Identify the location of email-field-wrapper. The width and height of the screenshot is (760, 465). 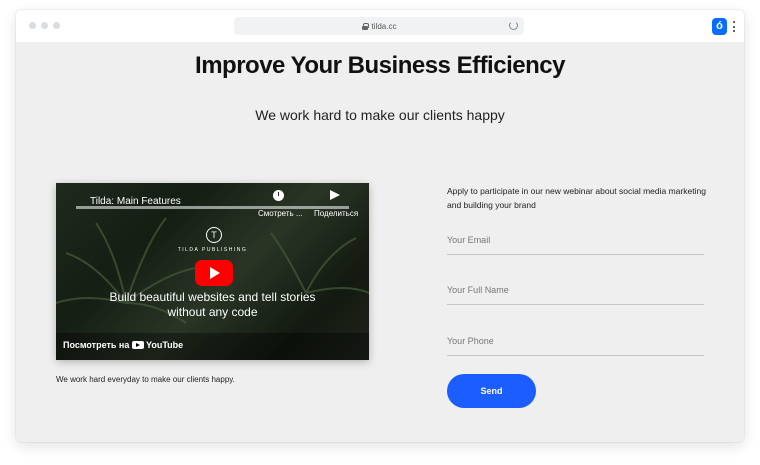
(575, 240).